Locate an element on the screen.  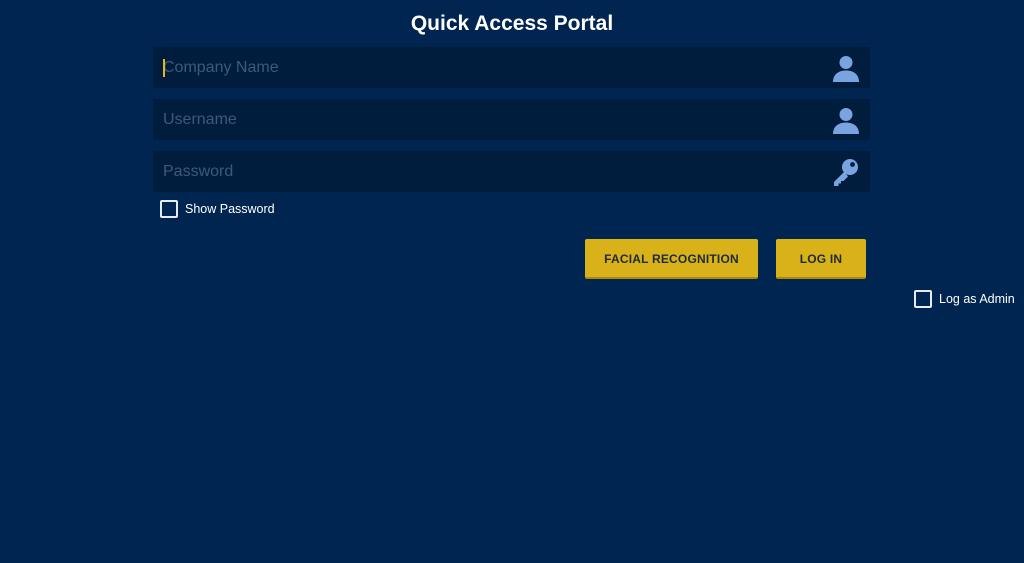
page-title: Quick Access Portal is located at coordinates (512, 23).